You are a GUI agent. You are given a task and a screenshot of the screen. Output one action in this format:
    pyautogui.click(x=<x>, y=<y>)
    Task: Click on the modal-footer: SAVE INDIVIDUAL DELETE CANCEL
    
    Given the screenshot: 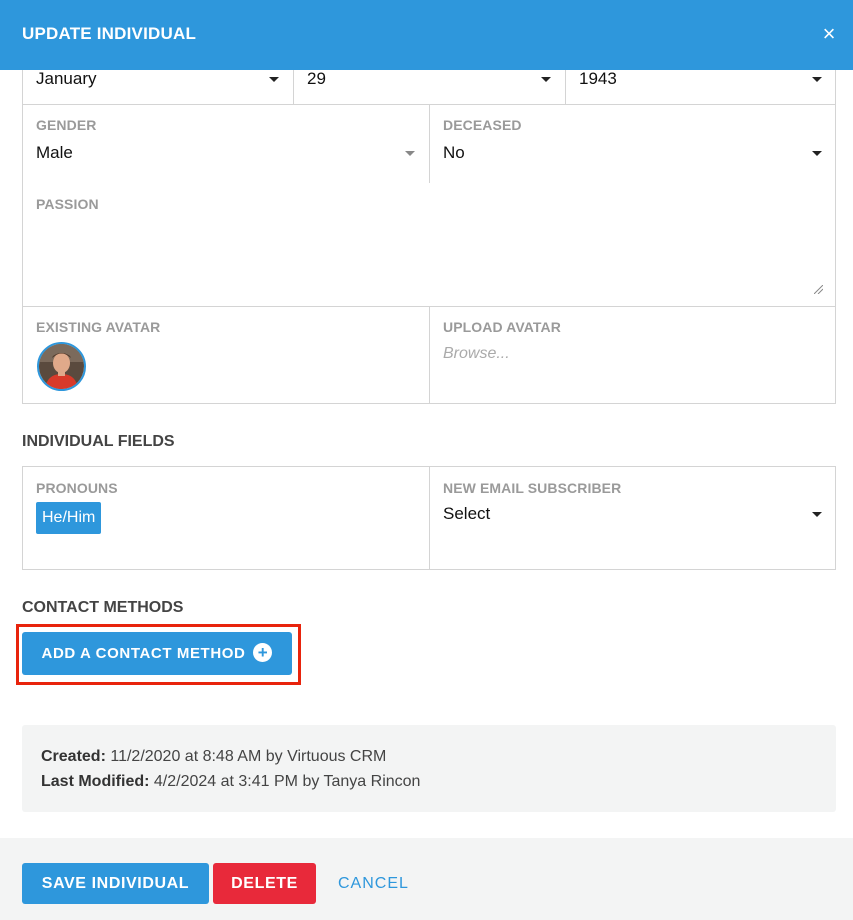 What is the action you would take?
    pyautogui.click(x=426, y=879)
    